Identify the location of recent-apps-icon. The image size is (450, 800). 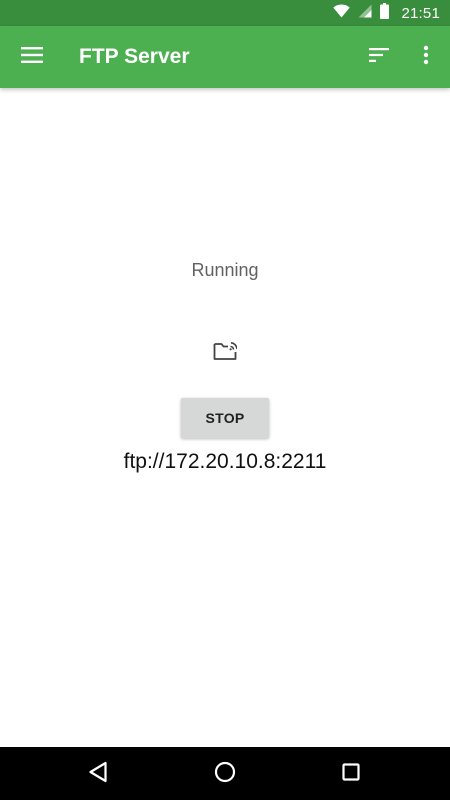
(351, 774).